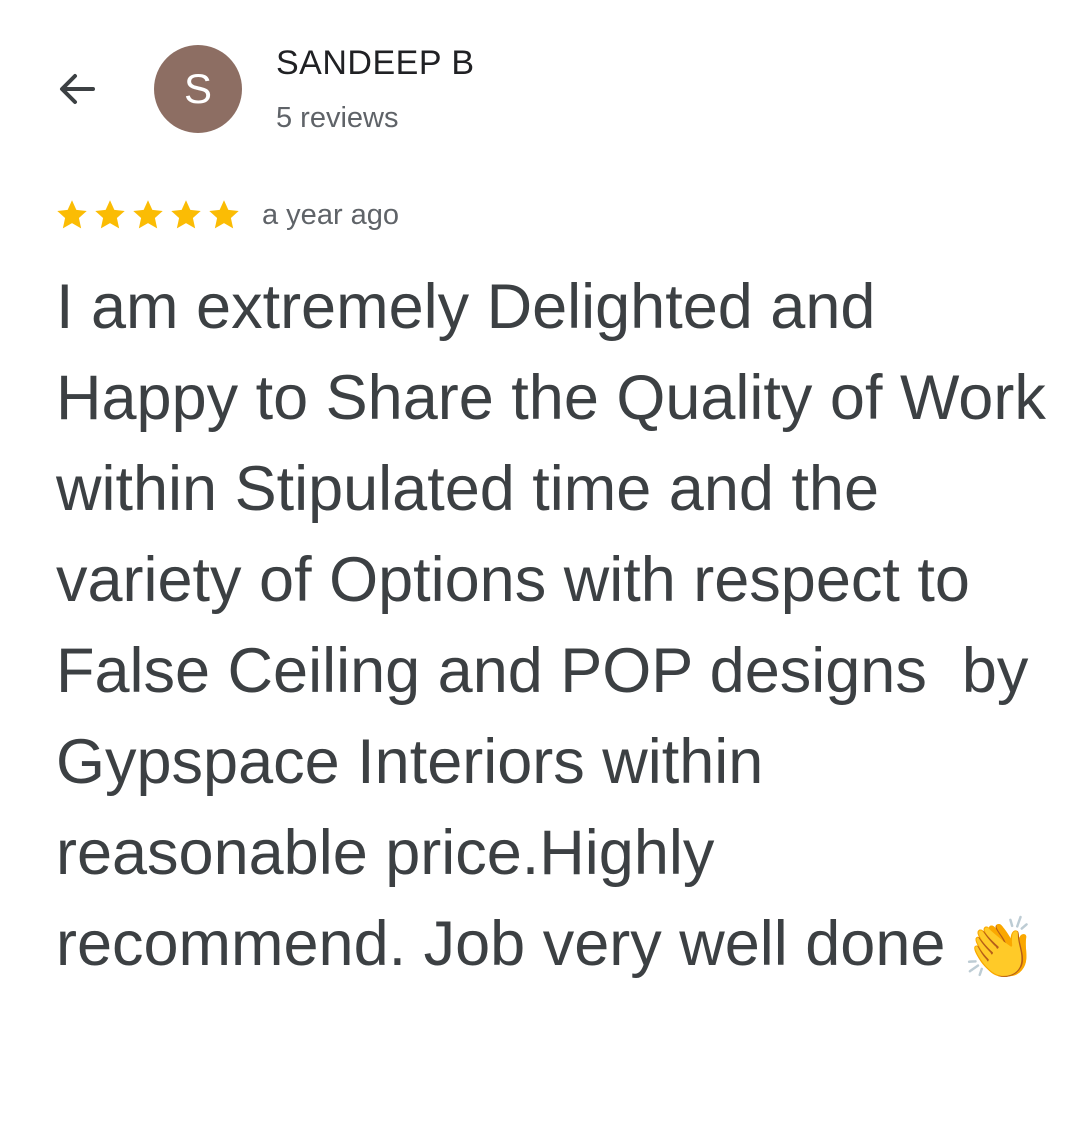 This screenshot has width=1080, height=1144. Describe the element at coordinates (331, 214) in the screenshot. I see `review-timestamp: a year ago` at that location.